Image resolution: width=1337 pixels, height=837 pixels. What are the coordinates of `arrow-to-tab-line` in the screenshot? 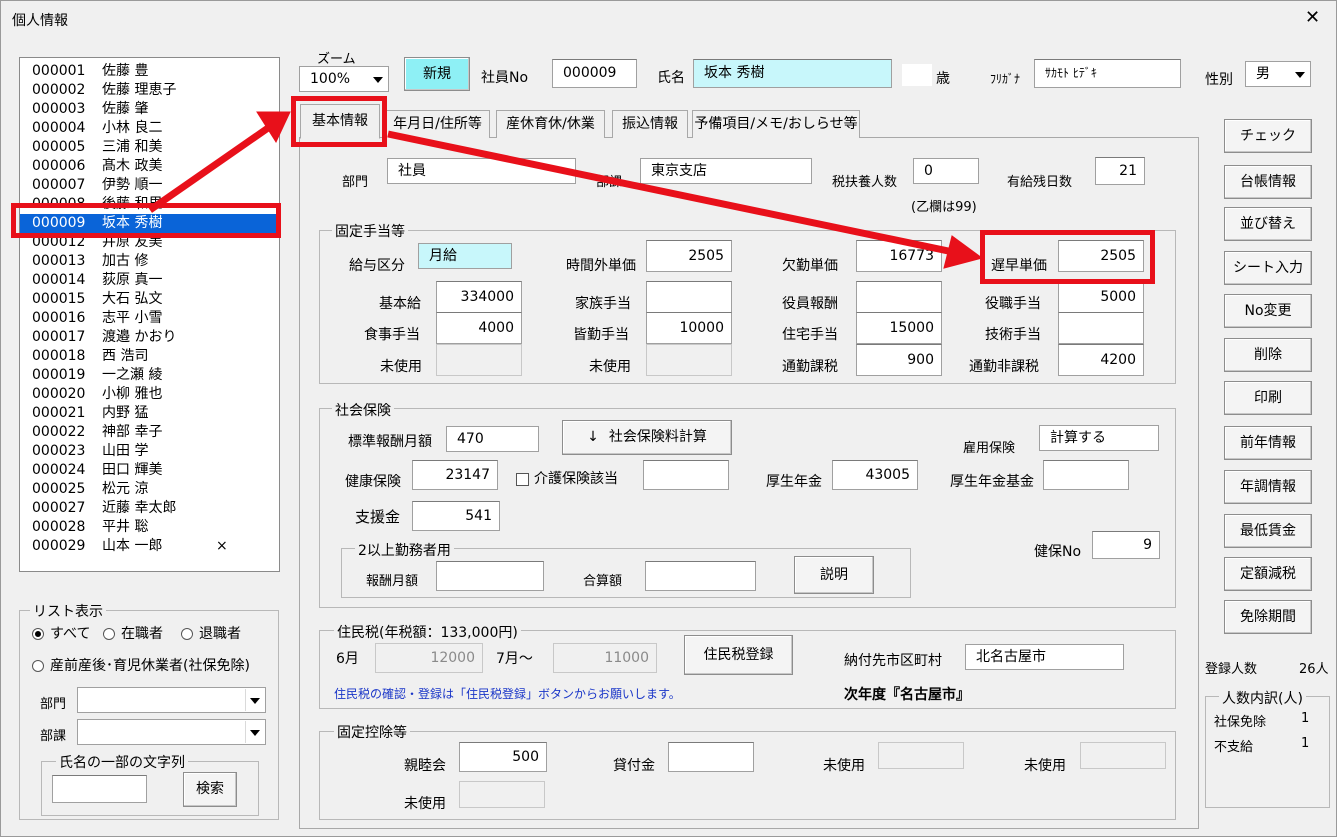 It's located at (209, 169).